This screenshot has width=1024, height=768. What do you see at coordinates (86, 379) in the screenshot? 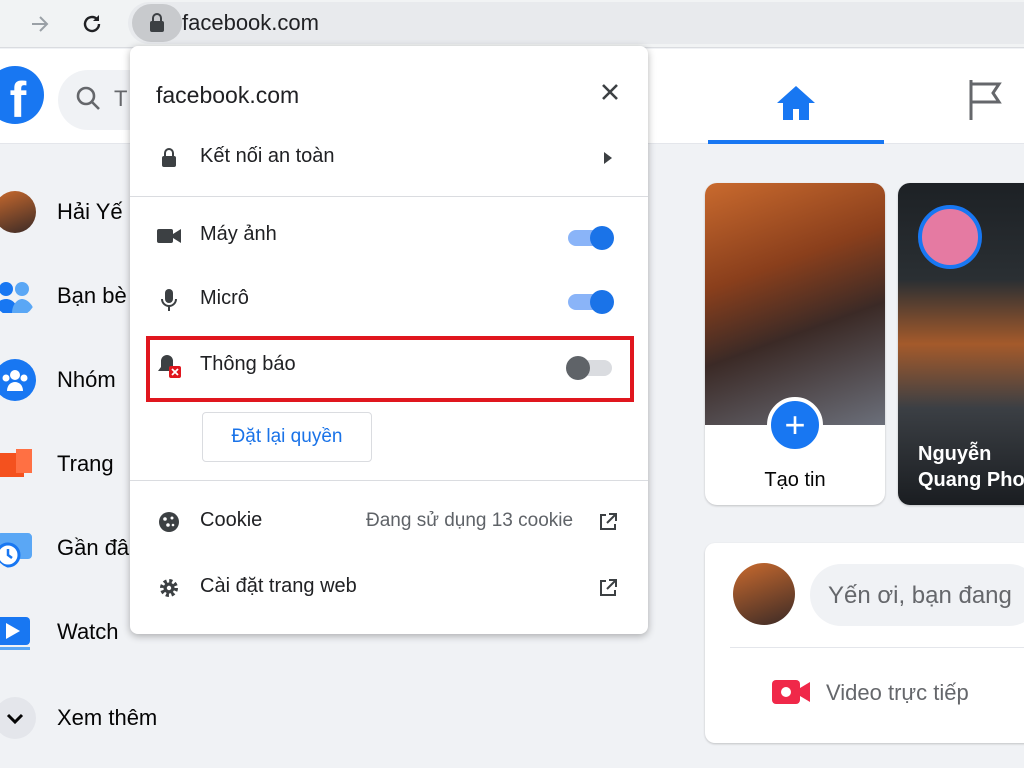
I see `sidebar-item-label: Nhóm` at bounding box center [86, 379].